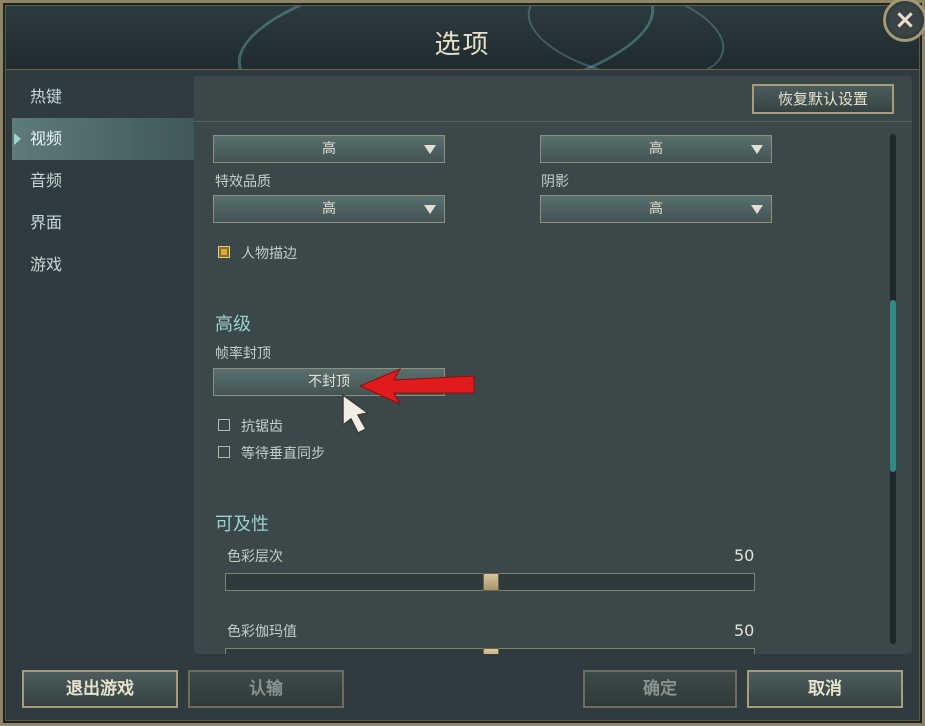  I want to click on color-gamma-slider, so click(490, 651).